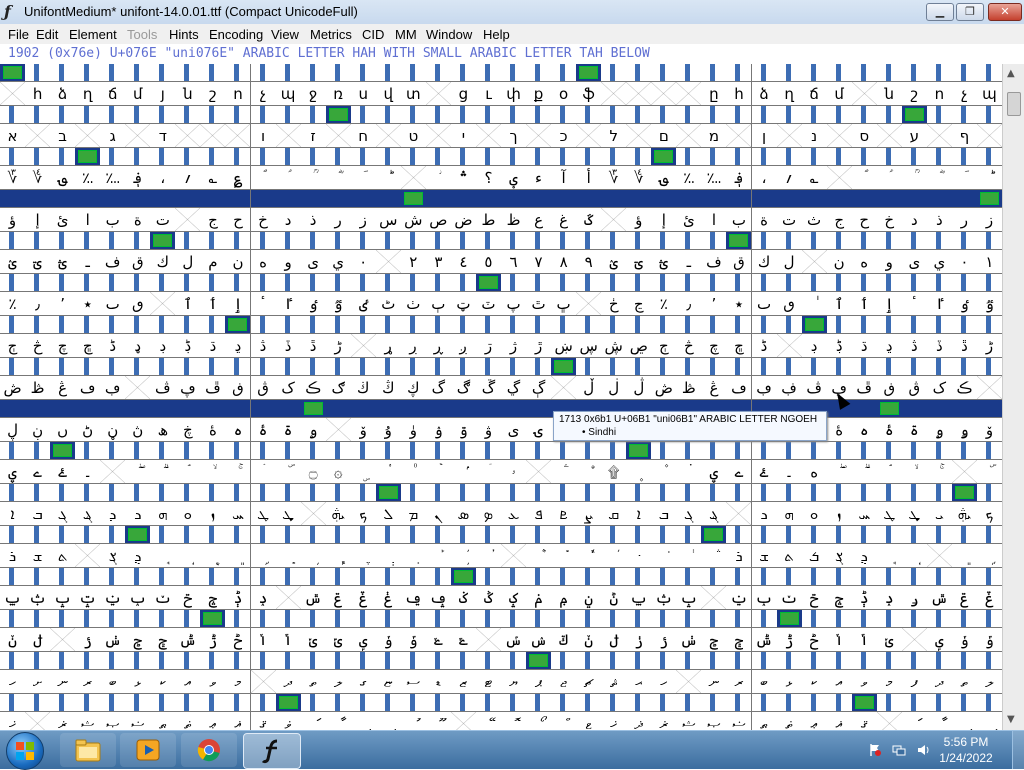  I want to click on glyph-cell: ڌ, so click(864, 346).